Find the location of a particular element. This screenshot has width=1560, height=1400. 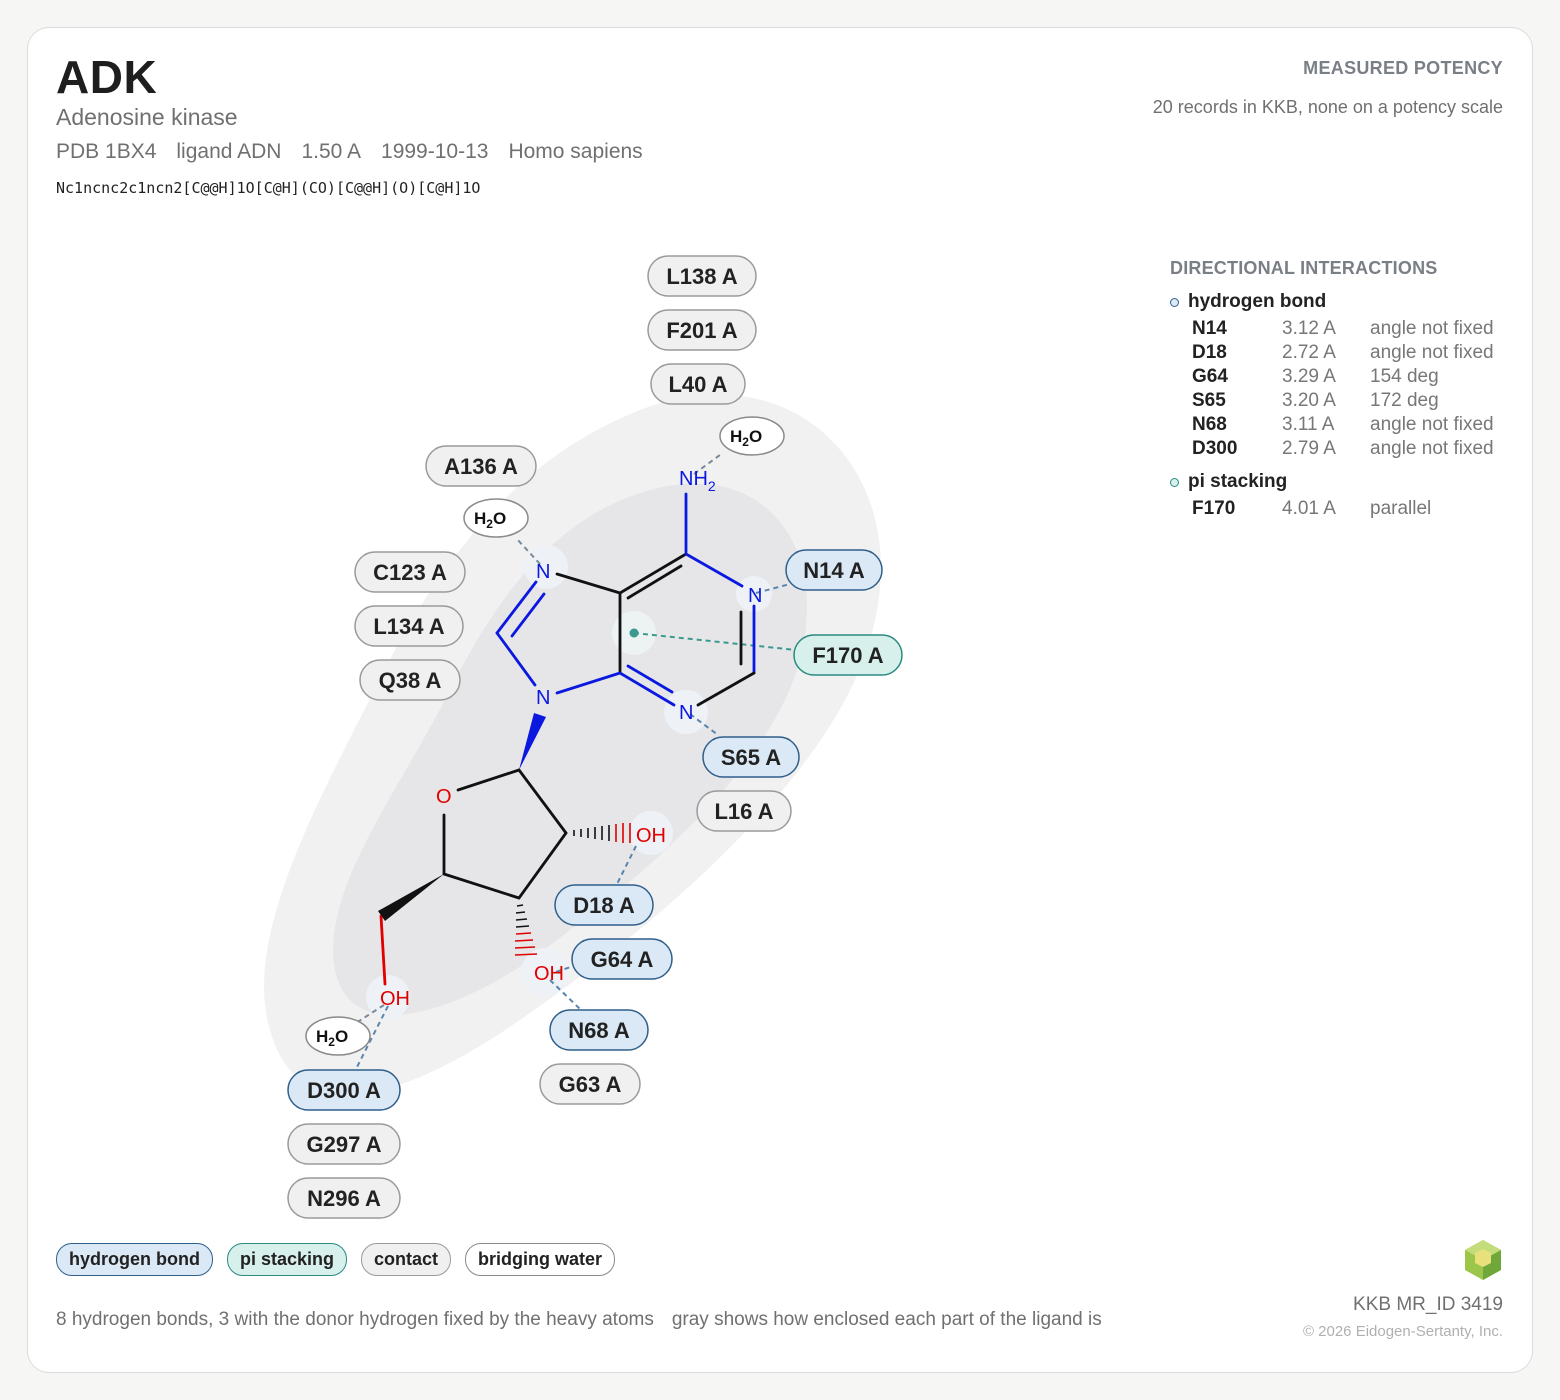

residue-q38: Q38 A is located at coordinates (410, 680).